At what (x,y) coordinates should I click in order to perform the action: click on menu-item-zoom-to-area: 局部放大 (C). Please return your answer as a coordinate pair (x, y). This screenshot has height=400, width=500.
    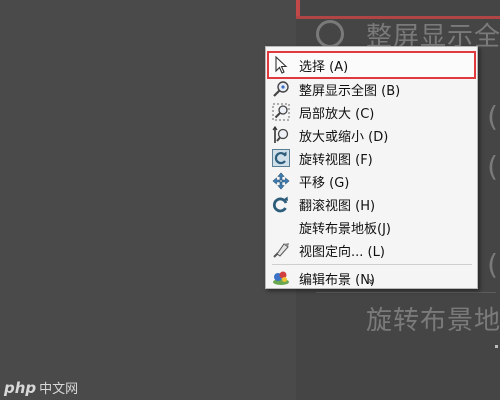
    Looking at the image, I should click on (371, 112).